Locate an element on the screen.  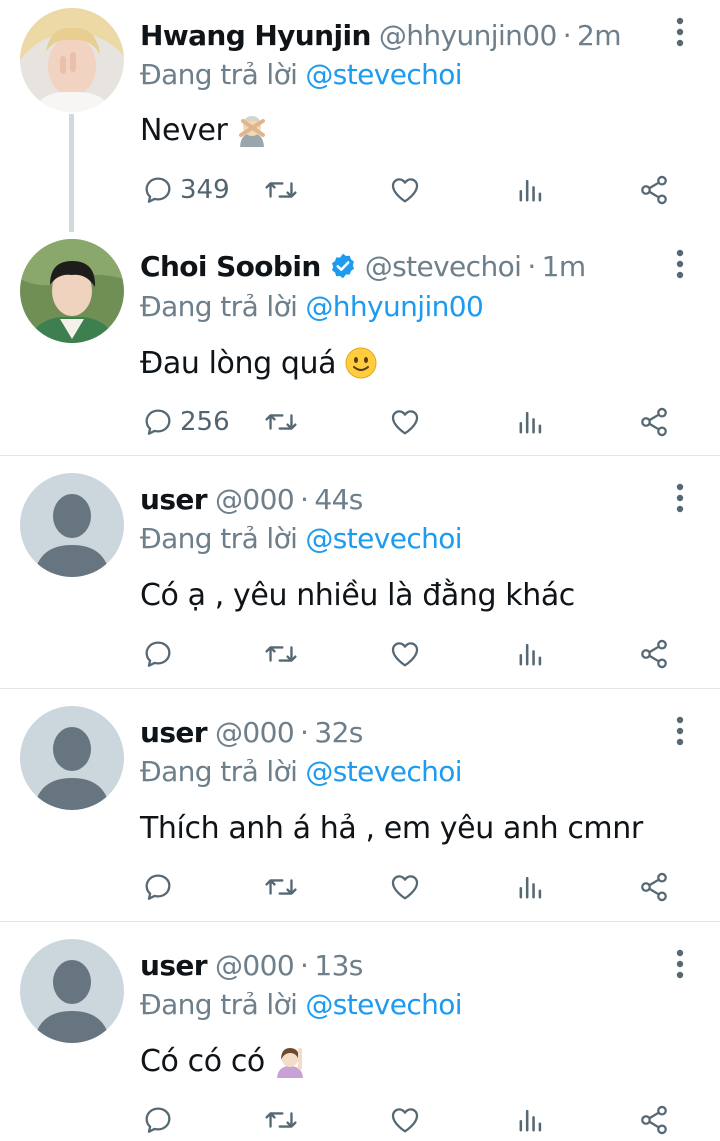
timestamp: 13s is located at coordinates (338, 965).